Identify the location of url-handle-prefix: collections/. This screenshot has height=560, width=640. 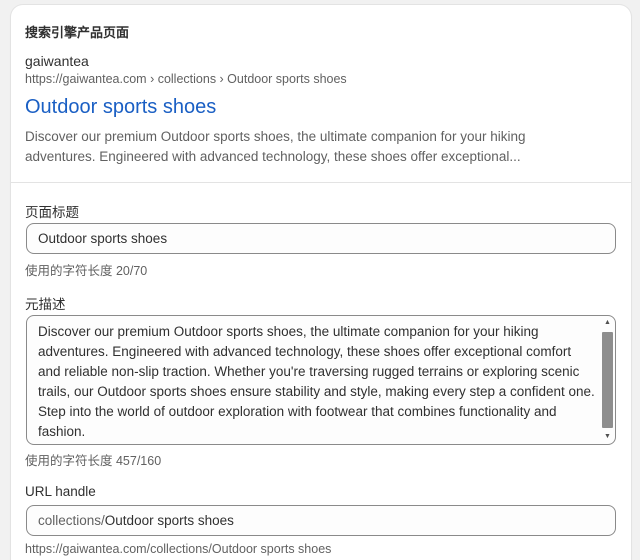
(71, 520).